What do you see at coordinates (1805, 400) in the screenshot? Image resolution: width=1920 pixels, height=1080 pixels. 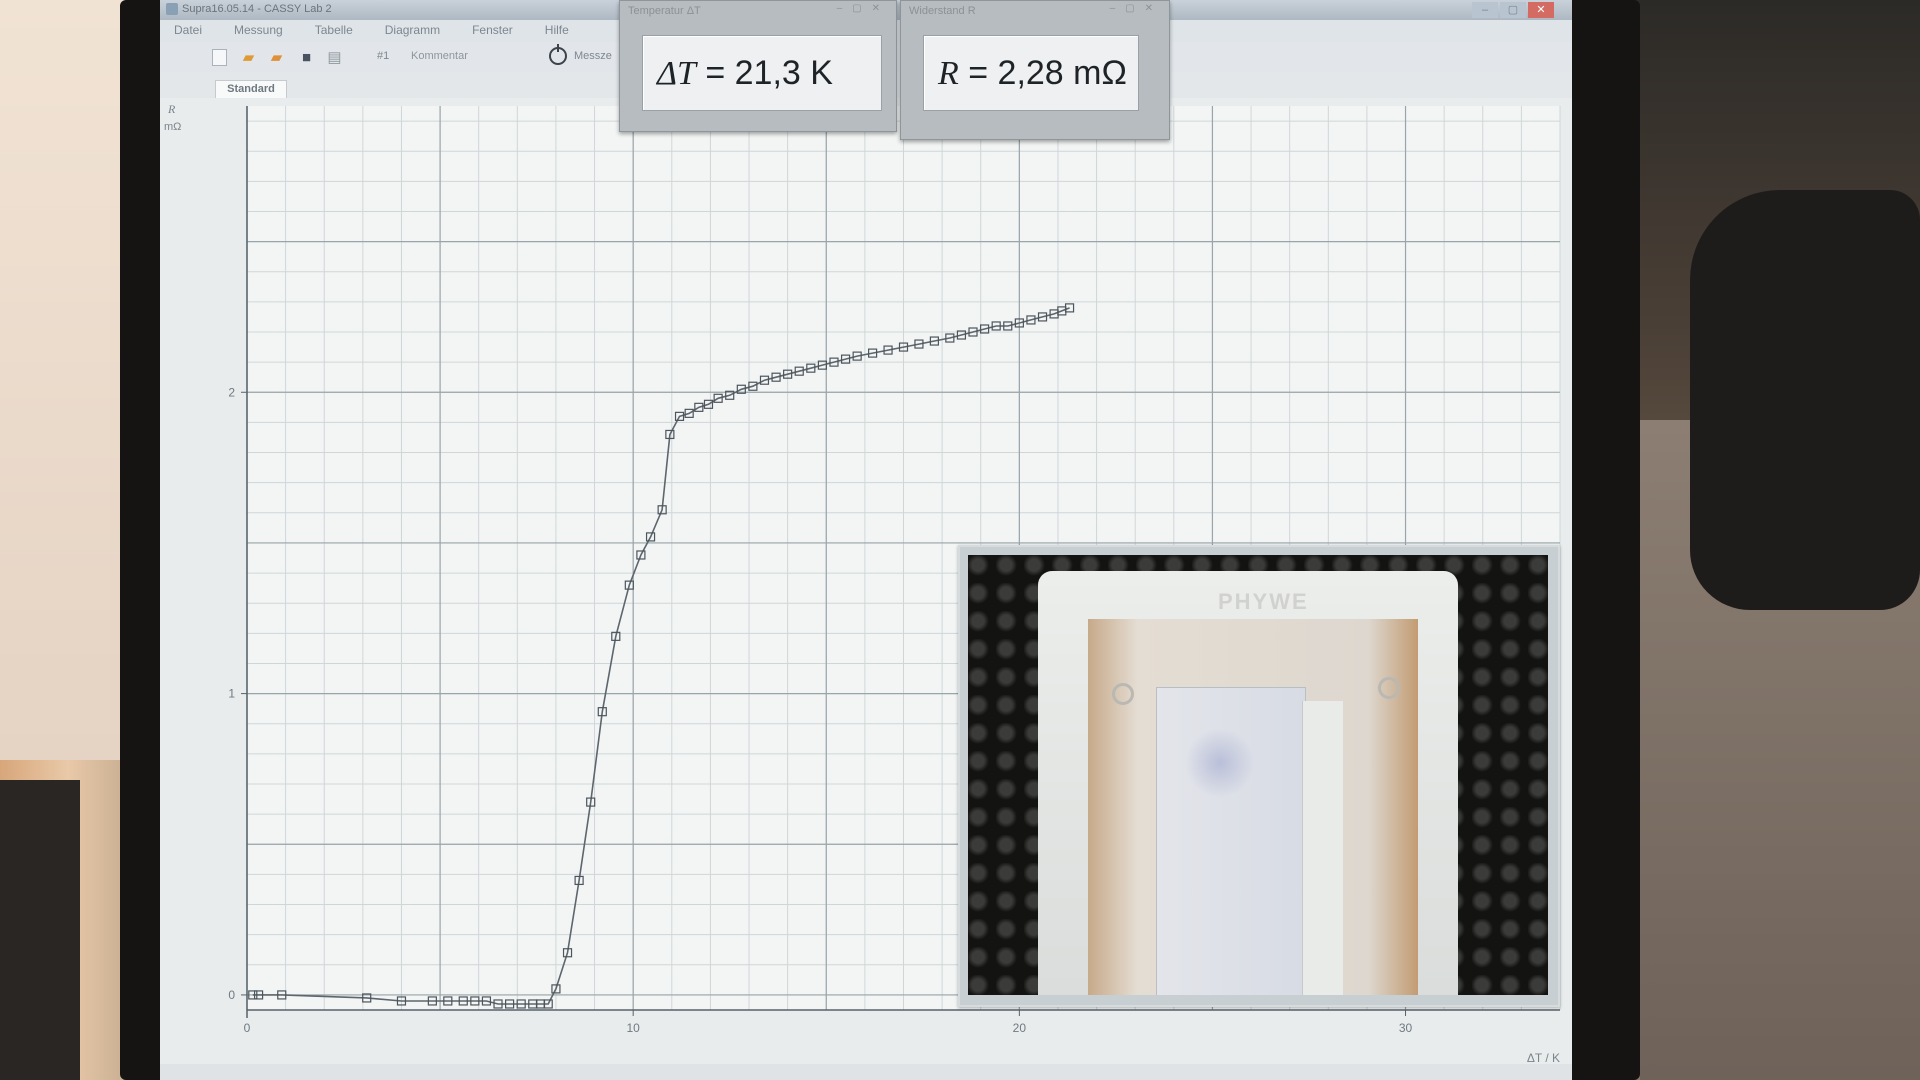 I see `background-chair` at bounding box center [1805, 400].